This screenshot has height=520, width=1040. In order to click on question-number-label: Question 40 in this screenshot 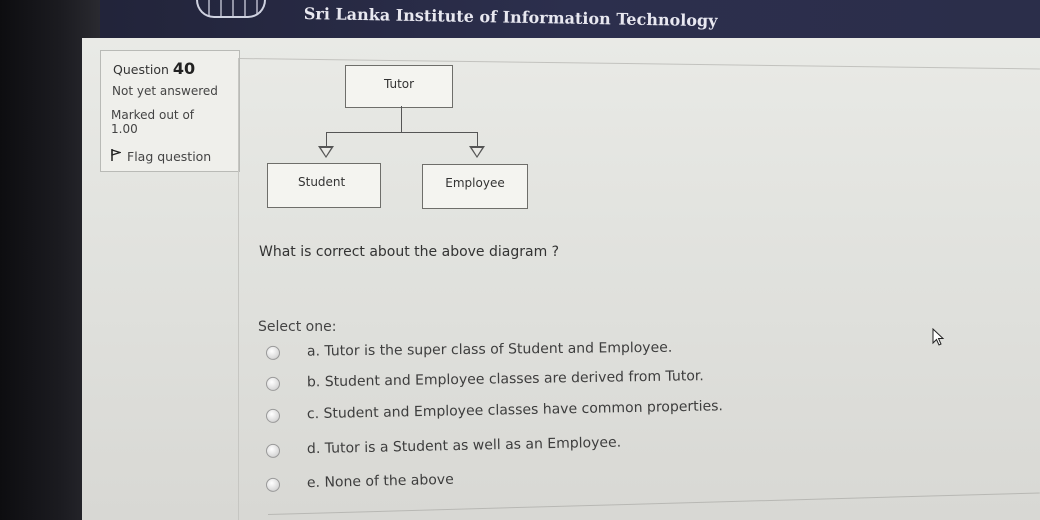, I will do `click(154, 68)`.